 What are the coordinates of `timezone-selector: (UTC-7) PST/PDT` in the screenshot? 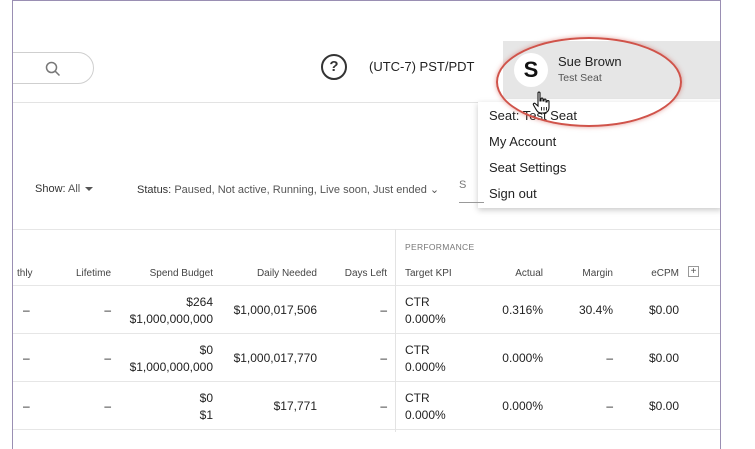 It's located at (421, 66).